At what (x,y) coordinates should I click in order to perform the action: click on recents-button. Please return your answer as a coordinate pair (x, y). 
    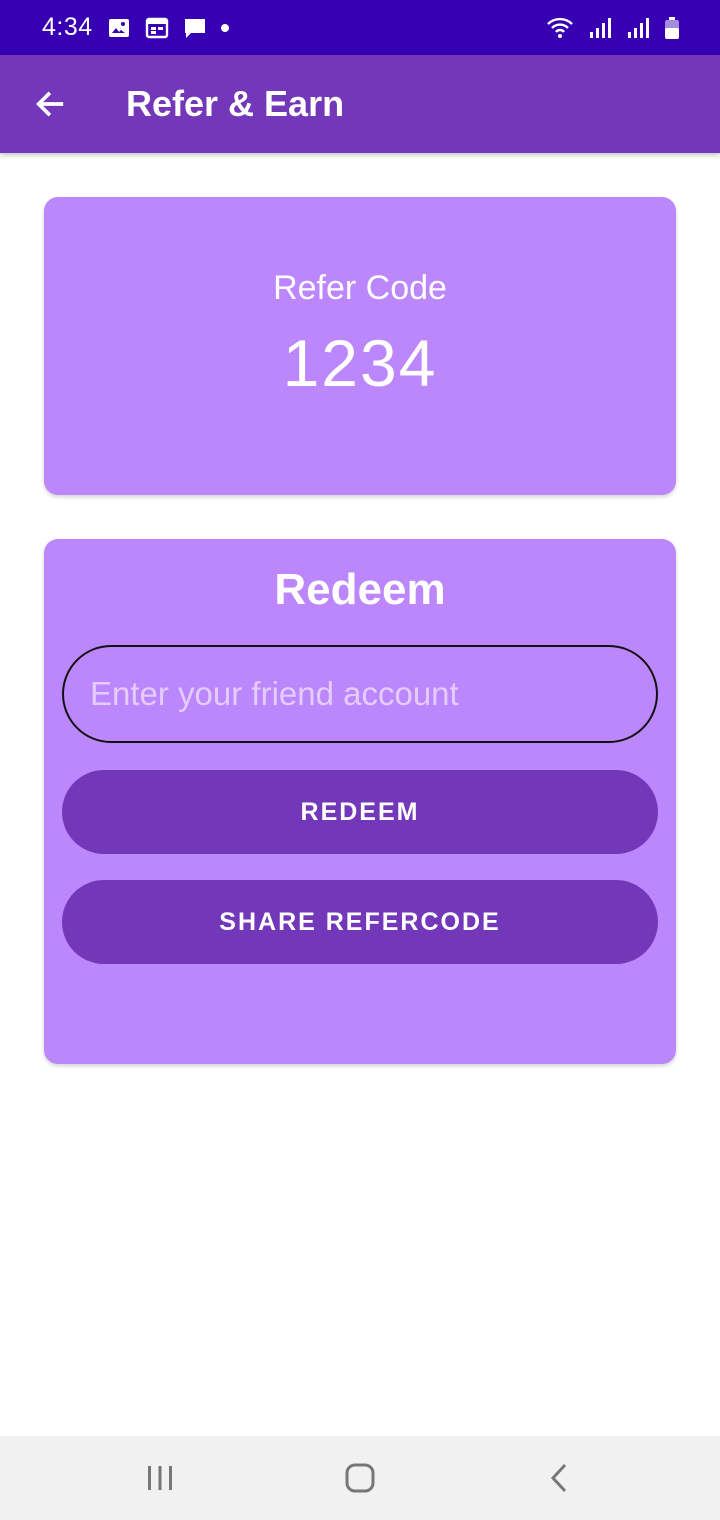
    Looking at the image, I should click on (160, 1478).